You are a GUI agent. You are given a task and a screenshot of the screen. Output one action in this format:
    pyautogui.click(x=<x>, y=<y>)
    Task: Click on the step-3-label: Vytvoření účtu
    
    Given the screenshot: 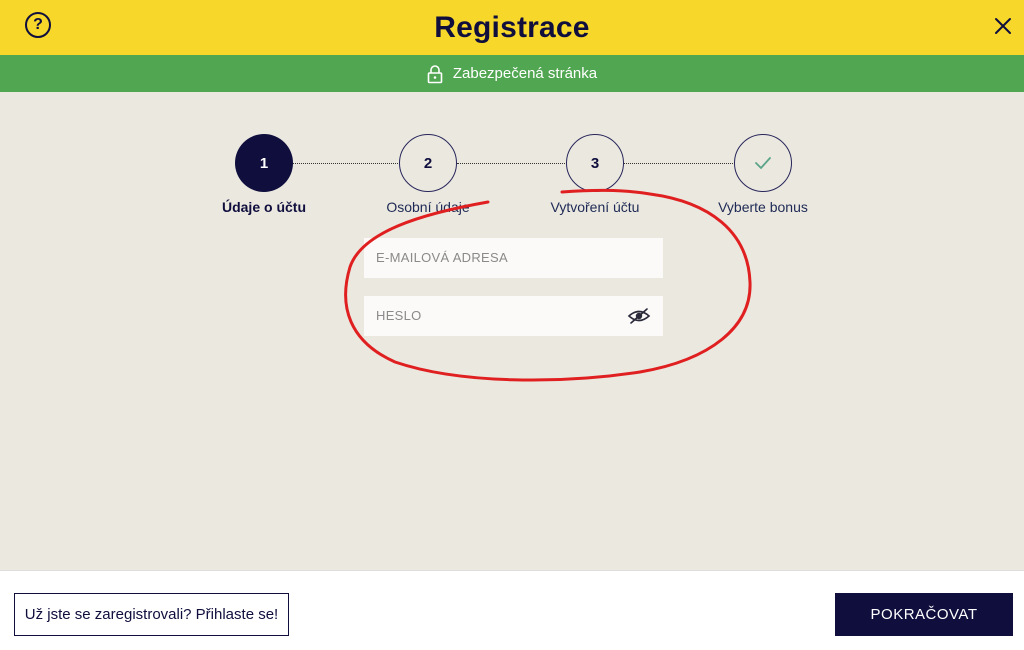 What is the action you would take?
    pyautogui.click(x=595, y=207)
    